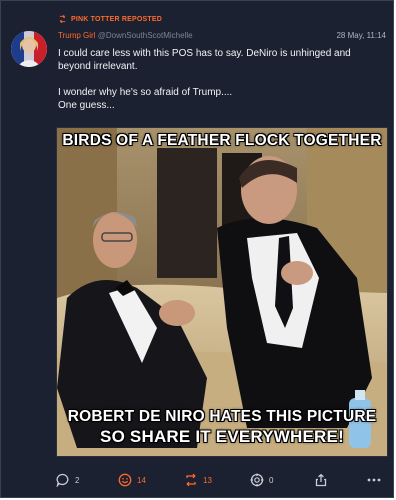  I want to click on meme-caption-top: BIRDS OF A FEATHER FLOCK TOGETHER, so click(222, 140).